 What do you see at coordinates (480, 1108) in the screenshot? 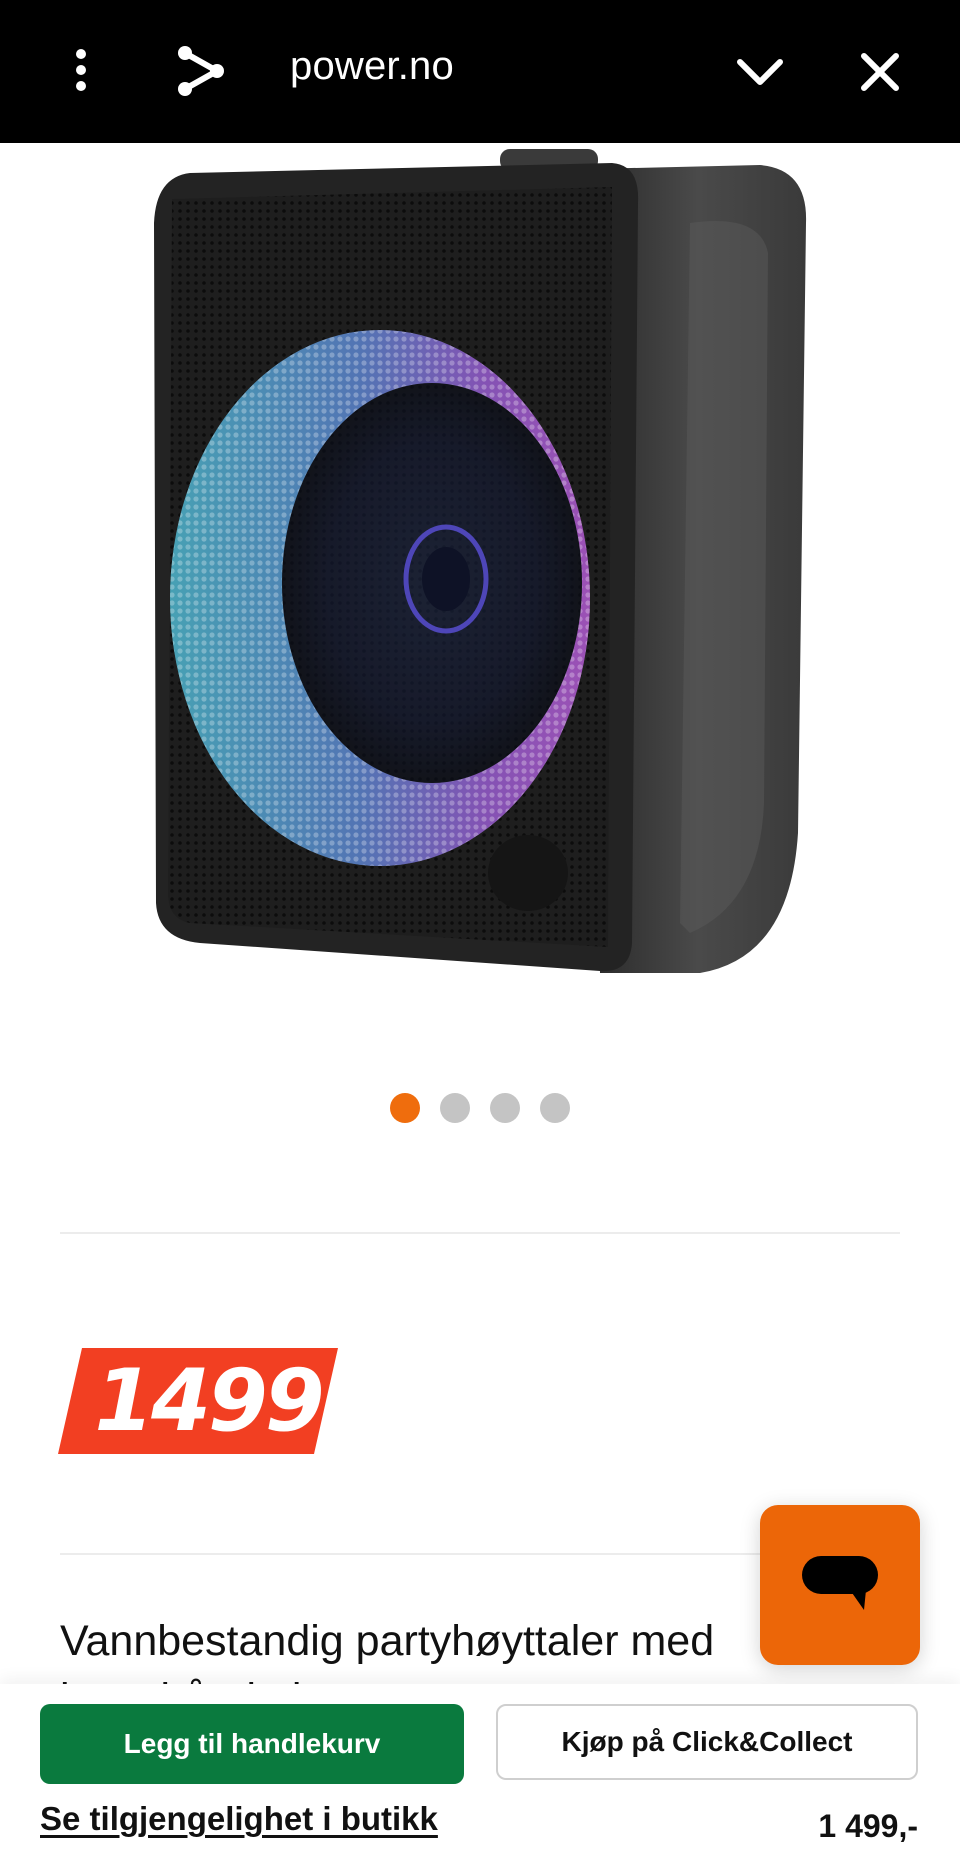
I see `carousel-indicator` at bounding box center [480, 1108].